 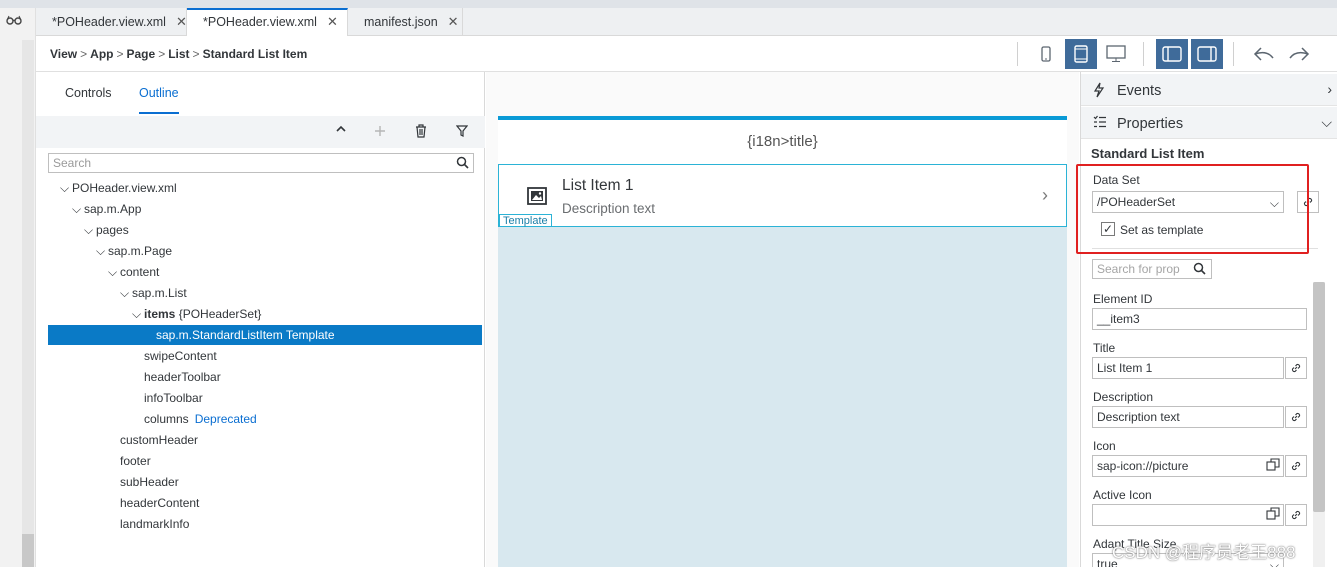 What do you see at coordinates (14, 21) in the screenshot?
I see `glasses-icon` at bounding box center [14, 21].